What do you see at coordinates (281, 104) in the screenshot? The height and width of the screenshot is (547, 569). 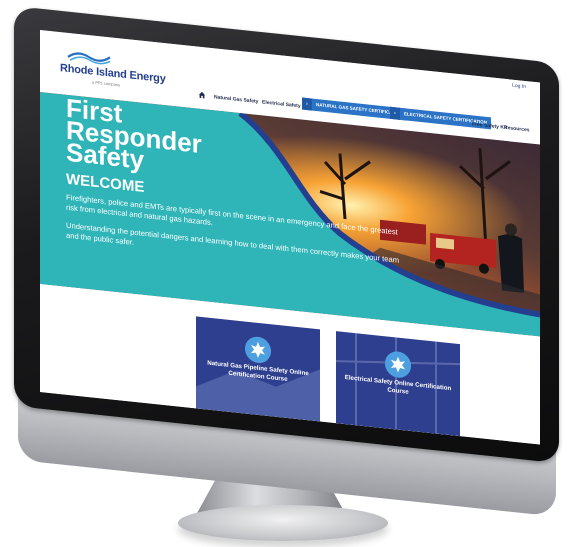 I see `nav-electrical-safety: Electrical Safety` at bounding box center [281, 104].